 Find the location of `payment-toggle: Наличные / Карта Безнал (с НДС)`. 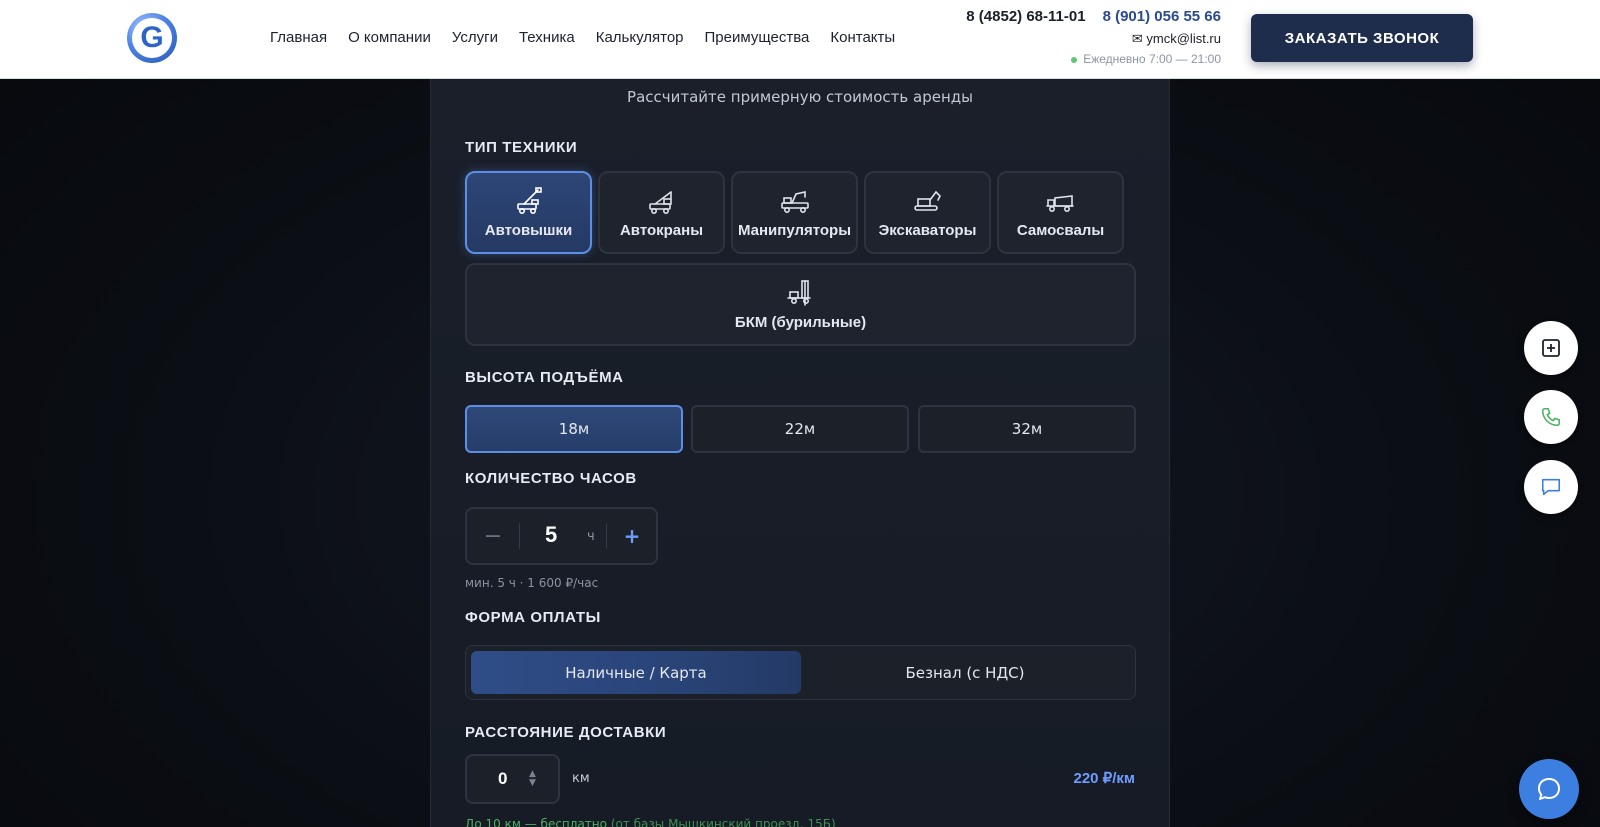

payment-toggle: Наличные / Карта Безнал (с НДС) is located at coordinates (800, 672).